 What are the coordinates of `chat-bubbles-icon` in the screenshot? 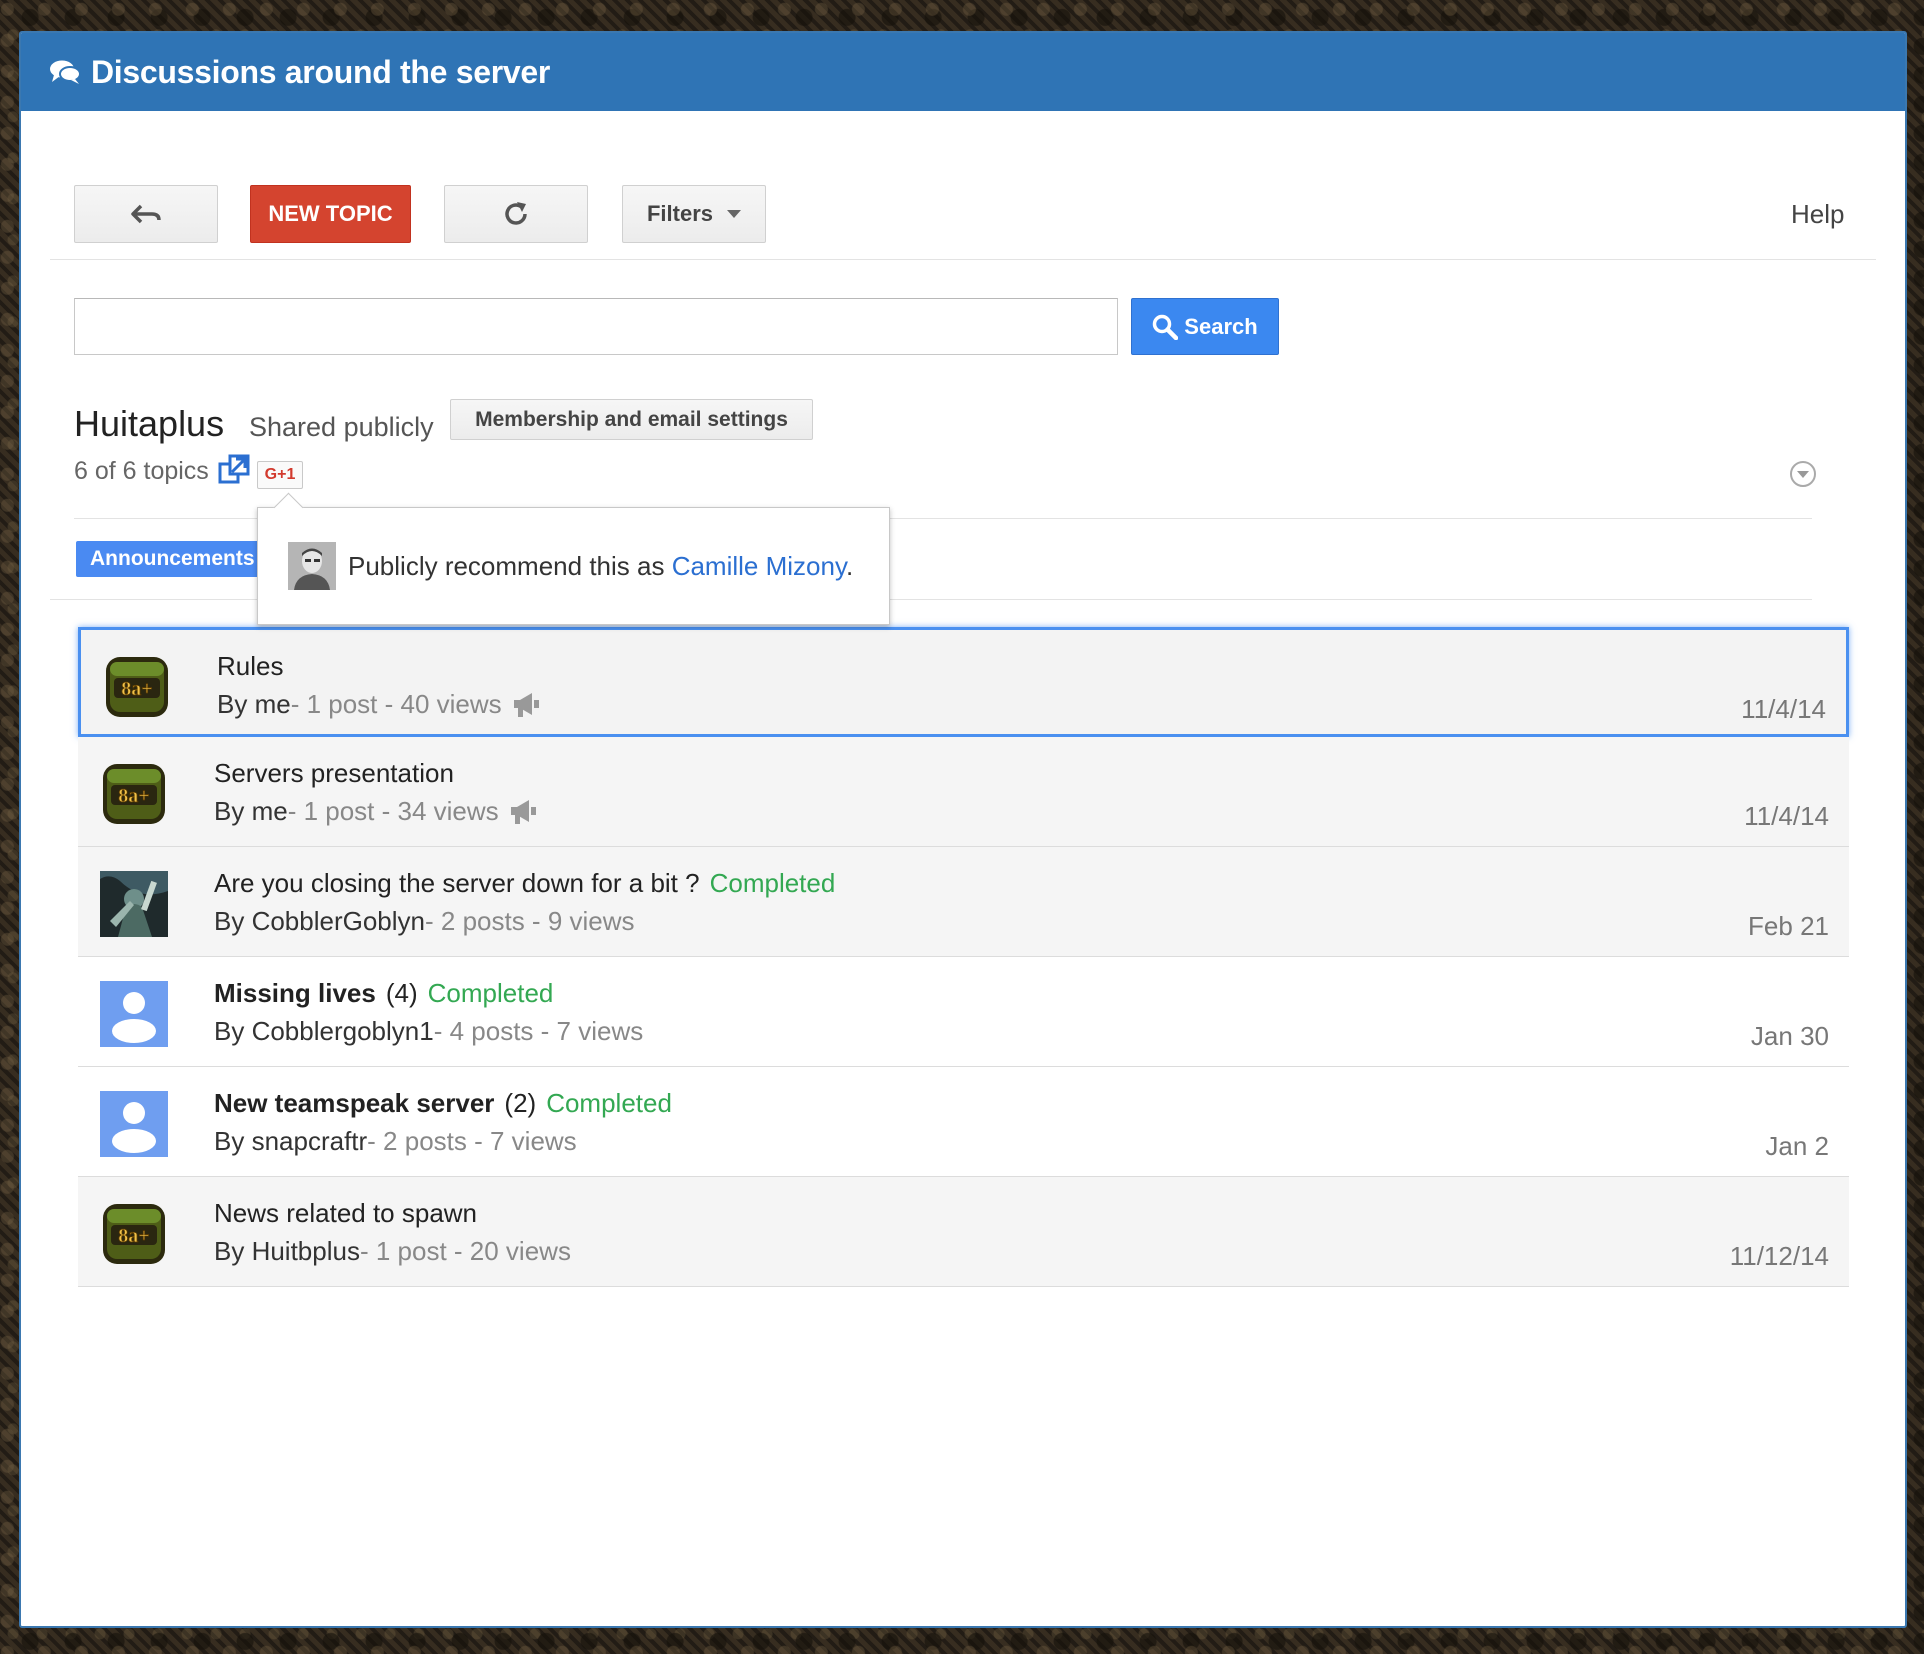 It's located at (65, 72).